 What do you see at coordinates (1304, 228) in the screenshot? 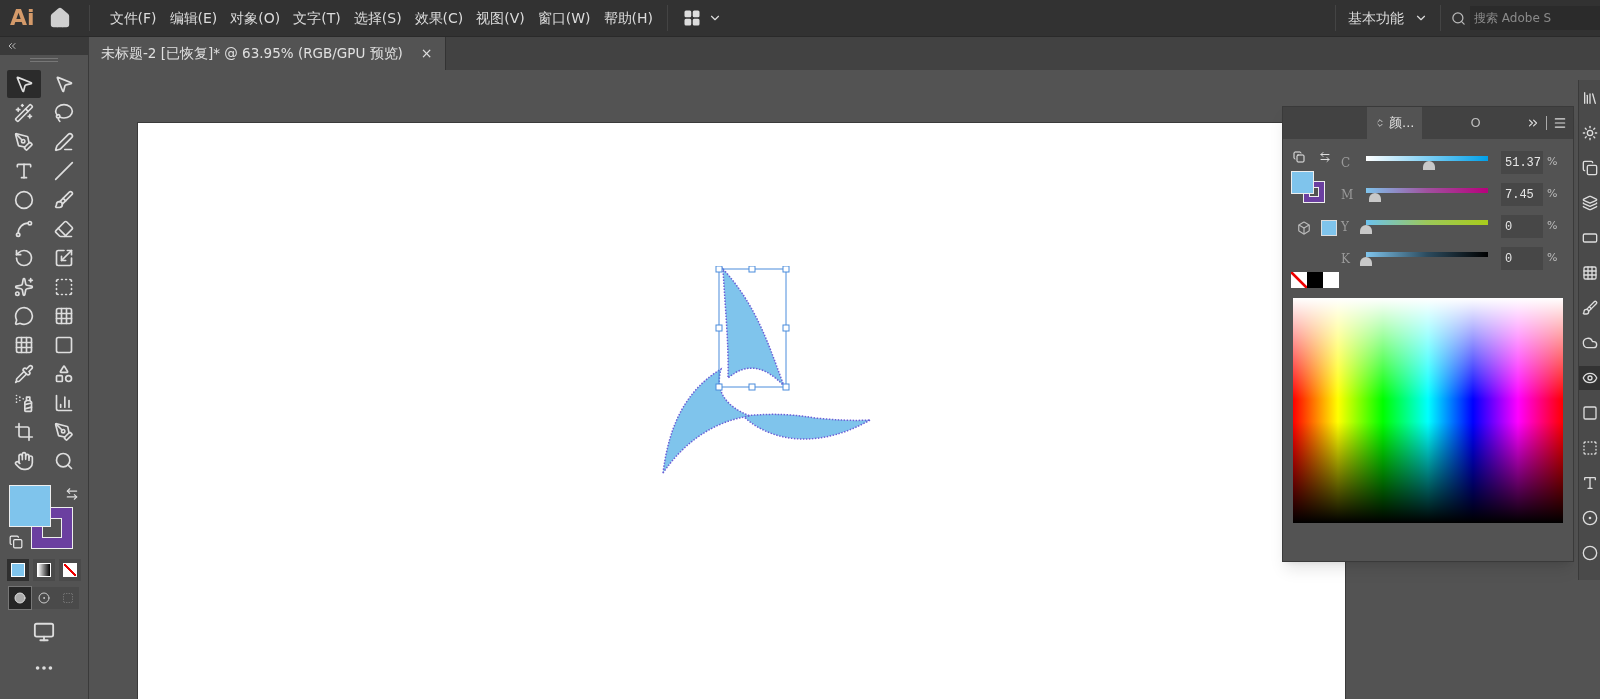
I see `cube-icon` at bounding box center [1304, 228].